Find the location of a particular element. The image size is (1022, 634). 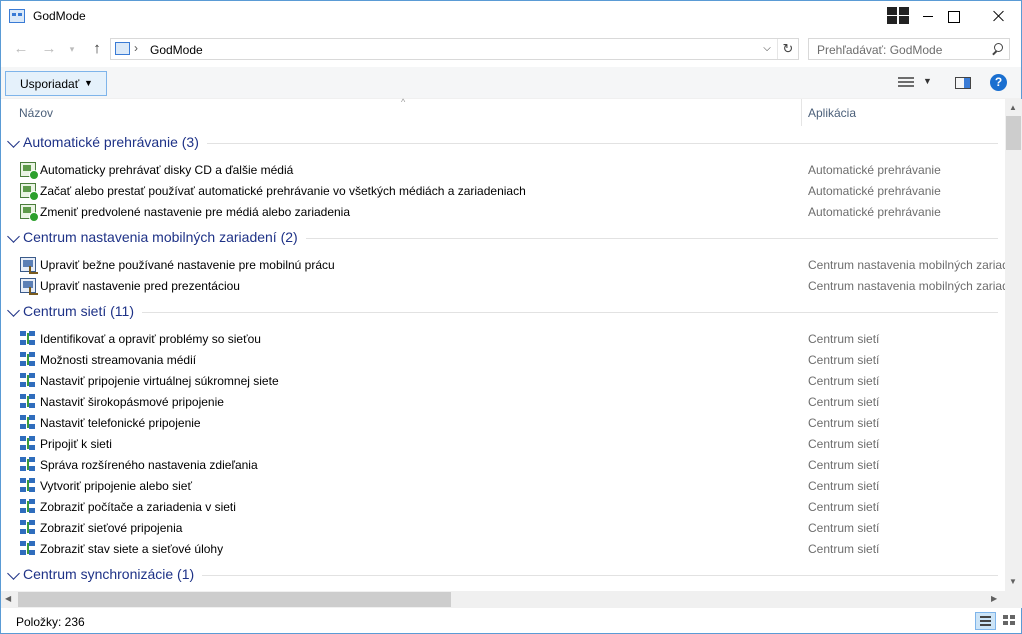

item-label: Zobraziť stav siete a sieťové úlohy is located at coordinates (132, 549).